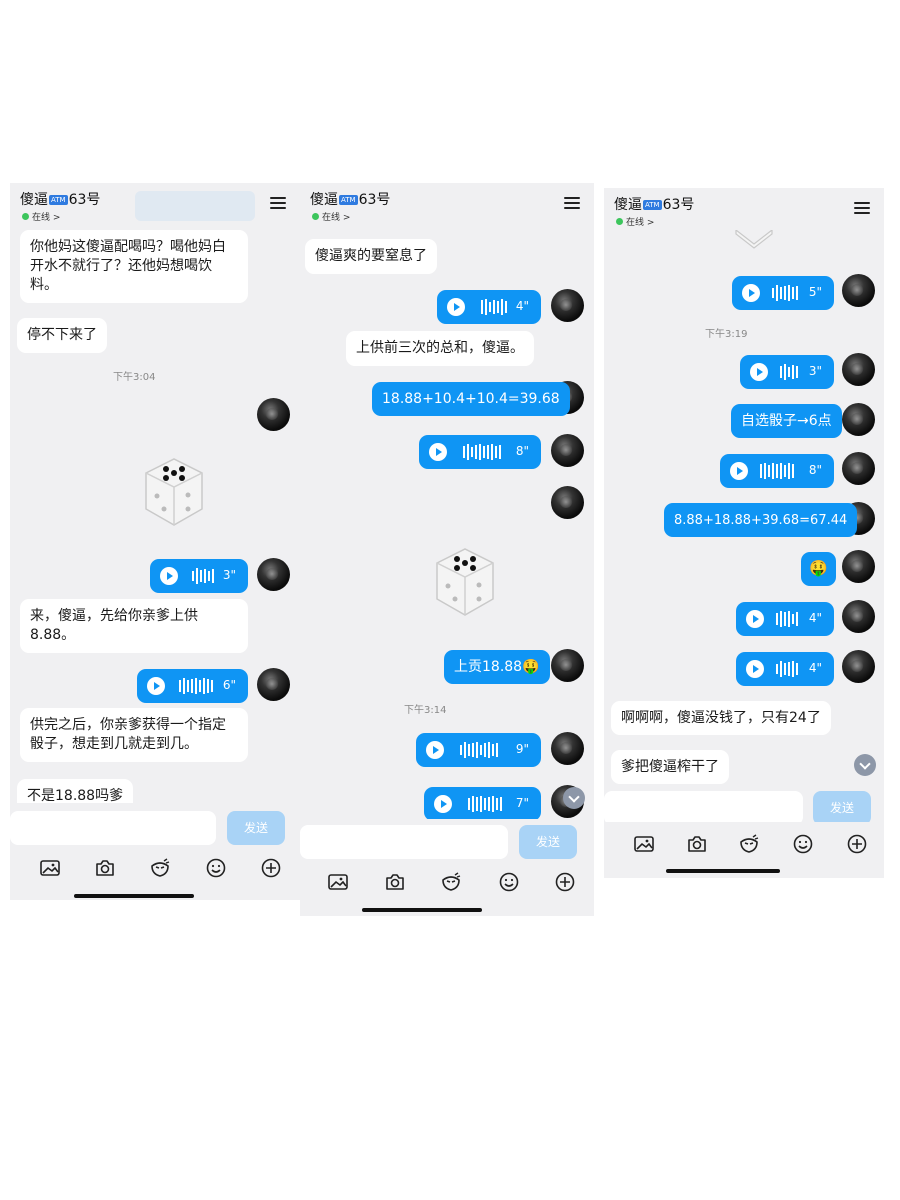  What do you see at coordinates (818, 569) in the screenshot?
I see `message-outgoing: 🤑` at bounding box center [818, 569].